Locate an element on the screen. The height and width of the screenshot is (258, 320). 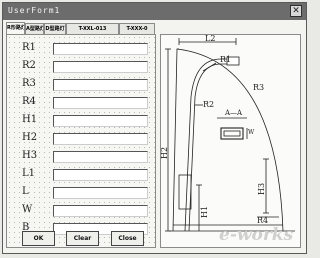
section-a-a: A—A is located at coordinates (234, 113).